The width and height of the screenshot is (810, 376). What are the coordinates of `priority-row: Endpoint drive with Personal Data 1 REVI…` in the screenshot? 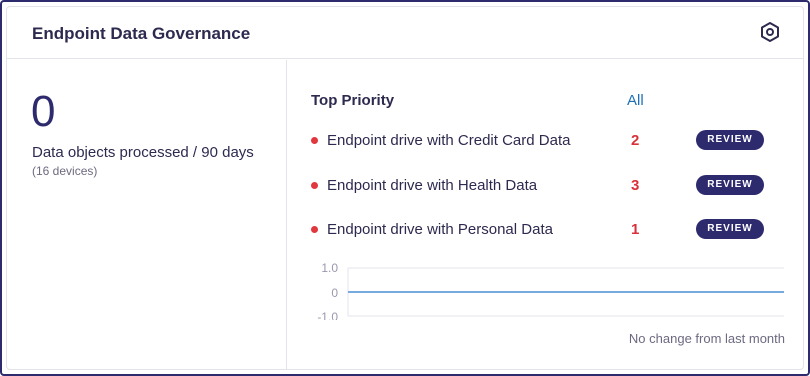 It's located at (541, 231).